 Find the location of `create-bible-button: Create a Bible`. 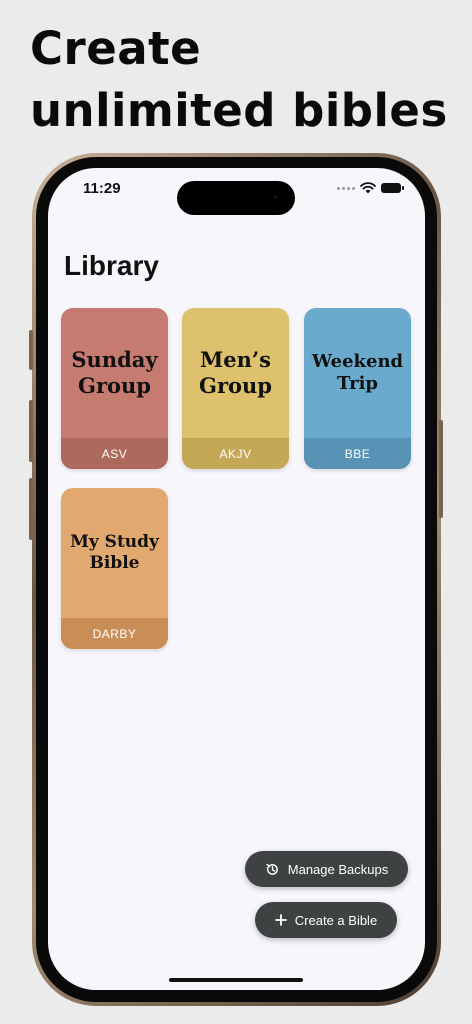

create-bible-button: Create a Bible is located at coordinates (326, 920).